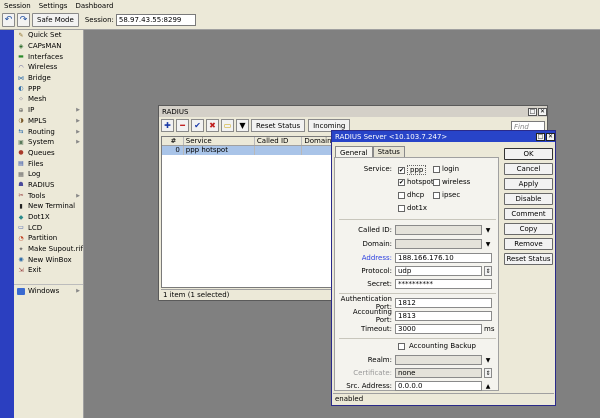 The height and width of the screenshot is (418, 600). I want to click on menu-settings: Settings, so click(53, 6).